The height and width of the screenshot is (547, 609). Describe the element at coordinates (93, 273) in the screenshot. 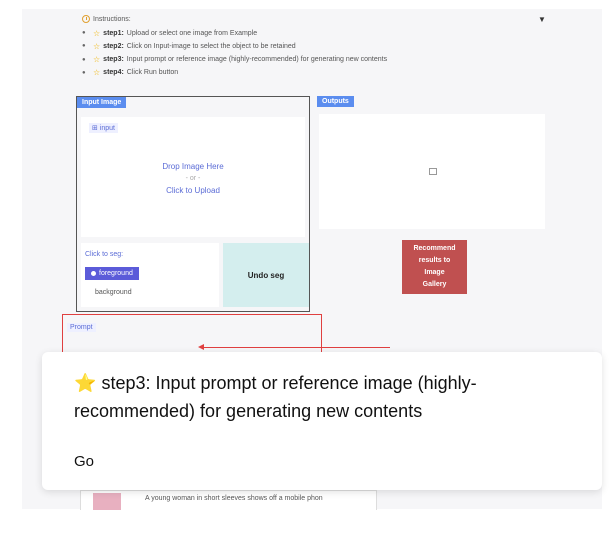

I see `radio-selected-icon` at that location.